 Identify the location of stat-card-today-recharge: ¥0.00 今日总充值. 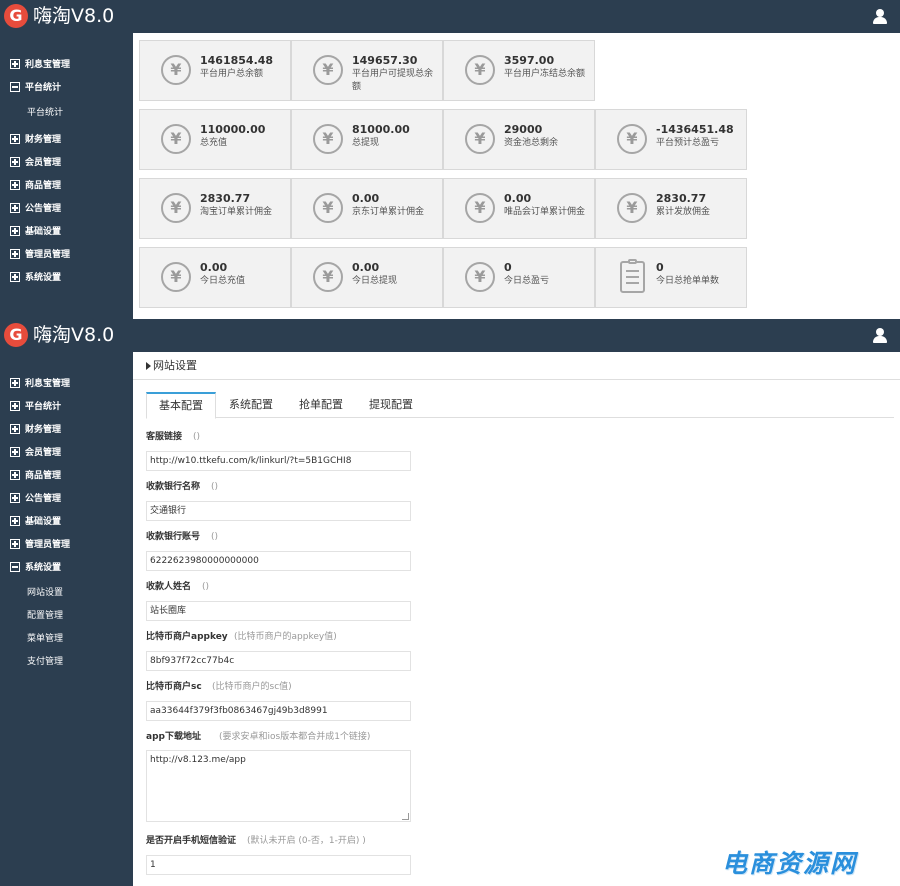
(215, 277).